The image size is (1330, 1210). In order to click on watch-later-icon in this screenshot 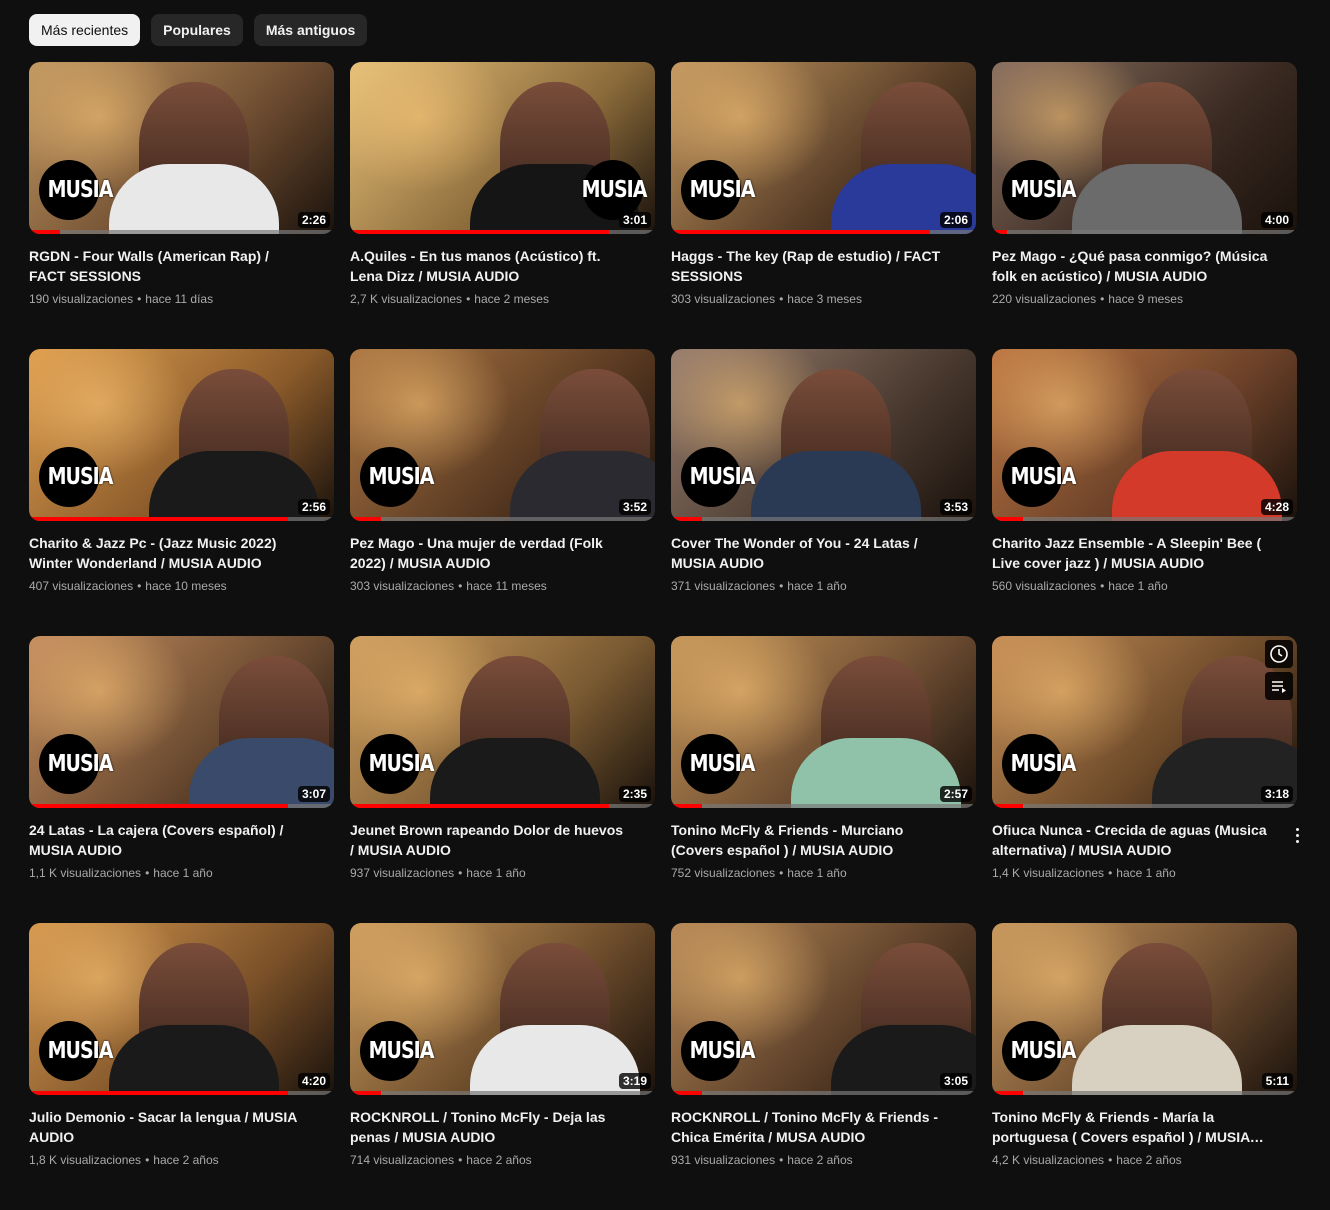, I will do `click(1279, 654)`.